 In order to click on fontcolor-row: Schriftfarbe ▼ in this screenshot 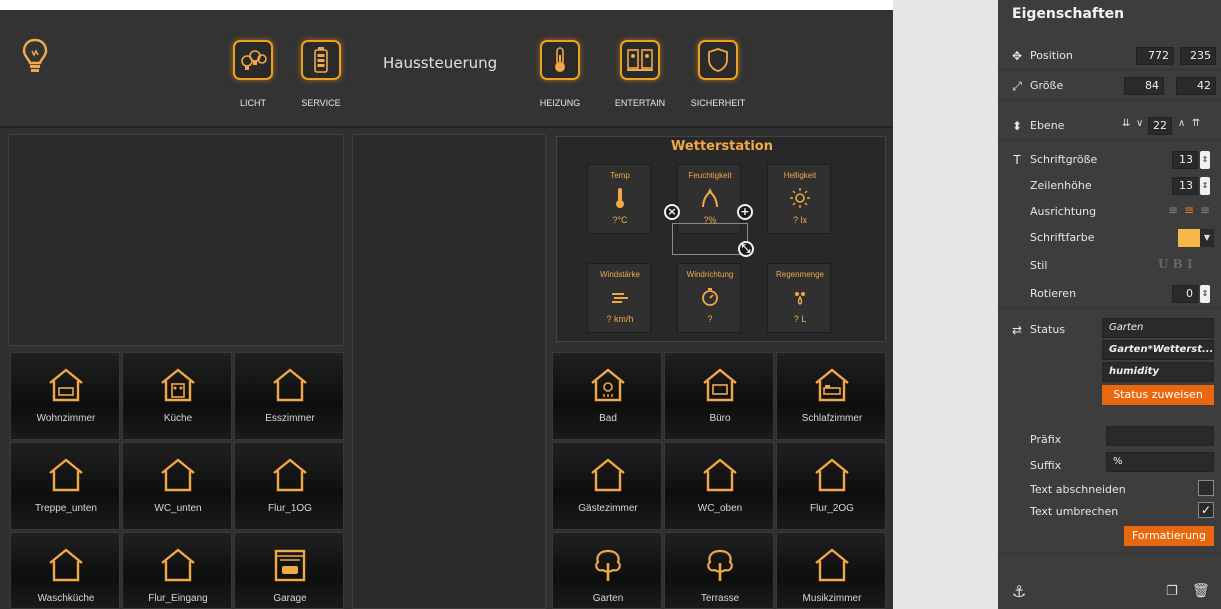, I will do `click(1109, 238)`.